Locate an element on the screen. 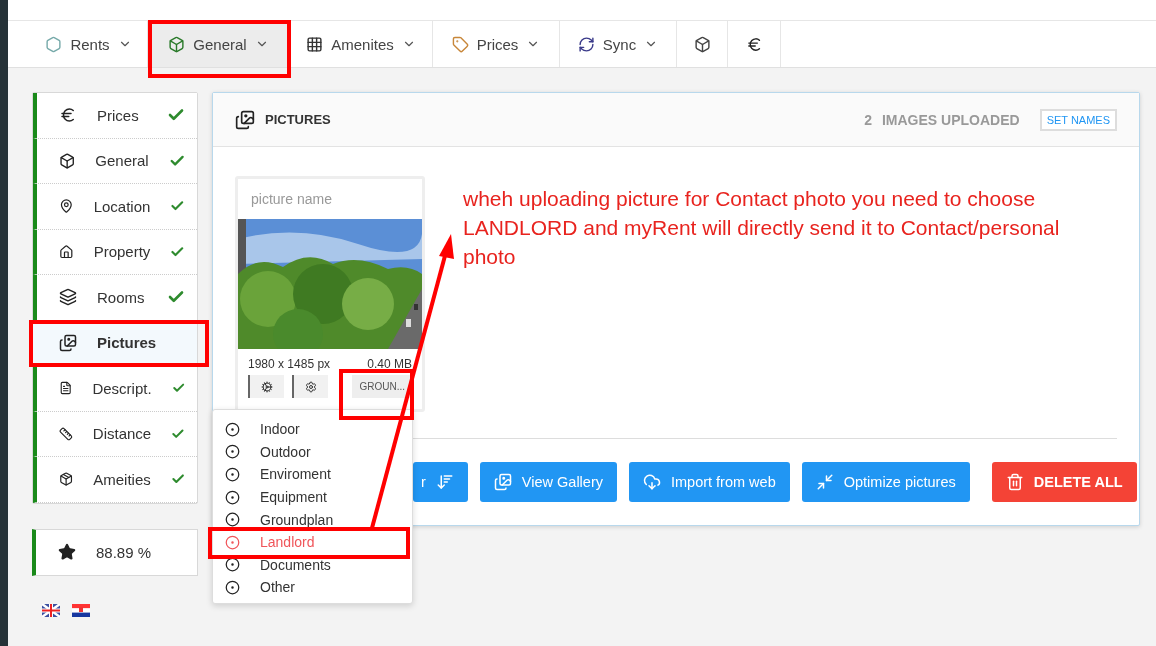  sidebar-item: Distance is located at coordinates (115, 434).